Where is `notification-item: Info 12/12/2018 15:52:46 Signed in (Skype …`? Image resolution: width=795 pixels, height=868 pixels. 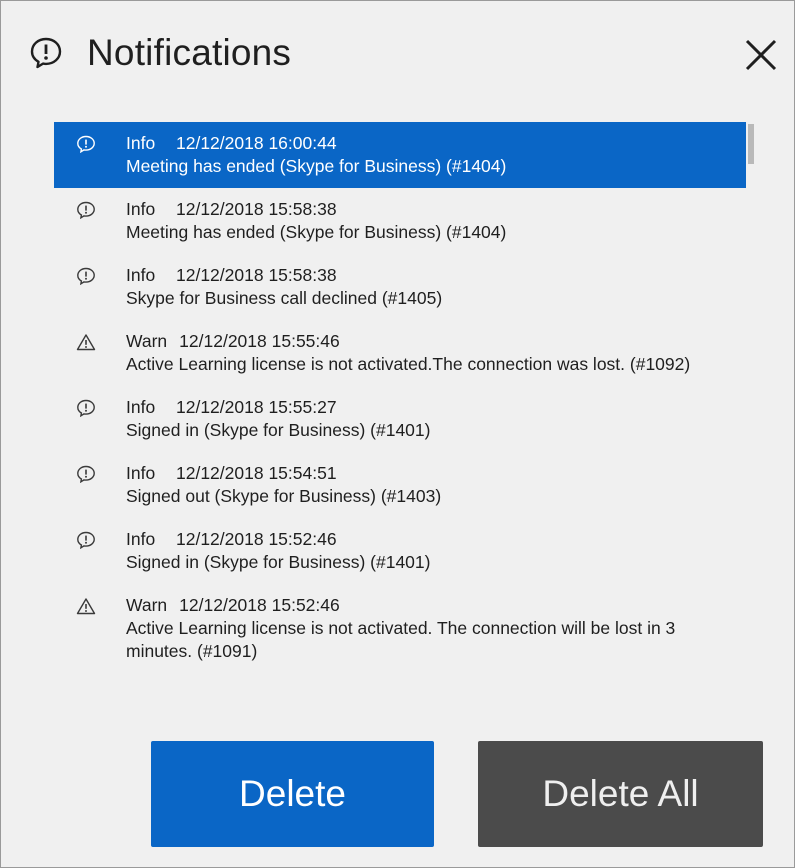
notification-item: Info 12/12/2018 15:52:46 Signed in (Skype … is located at coordinates (400, 551).